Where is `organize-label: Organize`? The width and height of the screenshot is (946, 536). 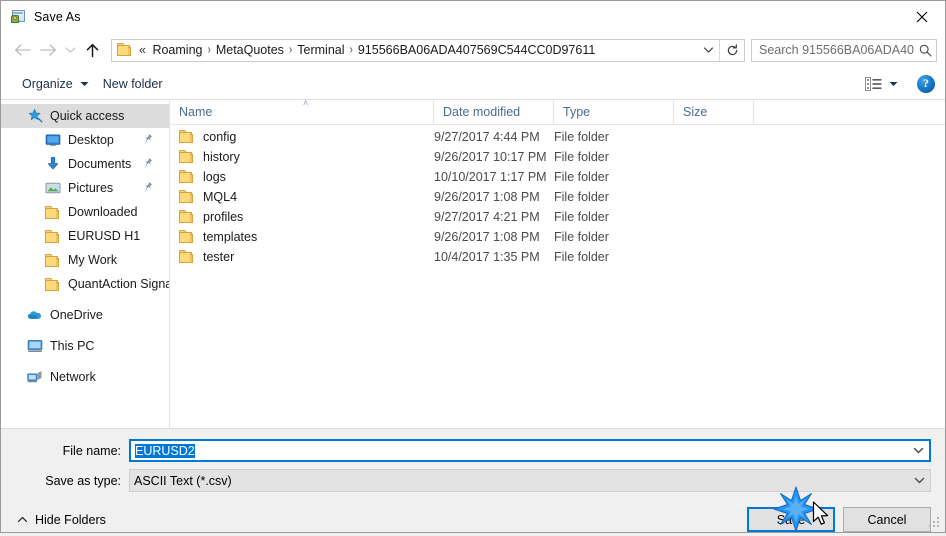 organize-label: Organize is located at coordinates (47, 83).